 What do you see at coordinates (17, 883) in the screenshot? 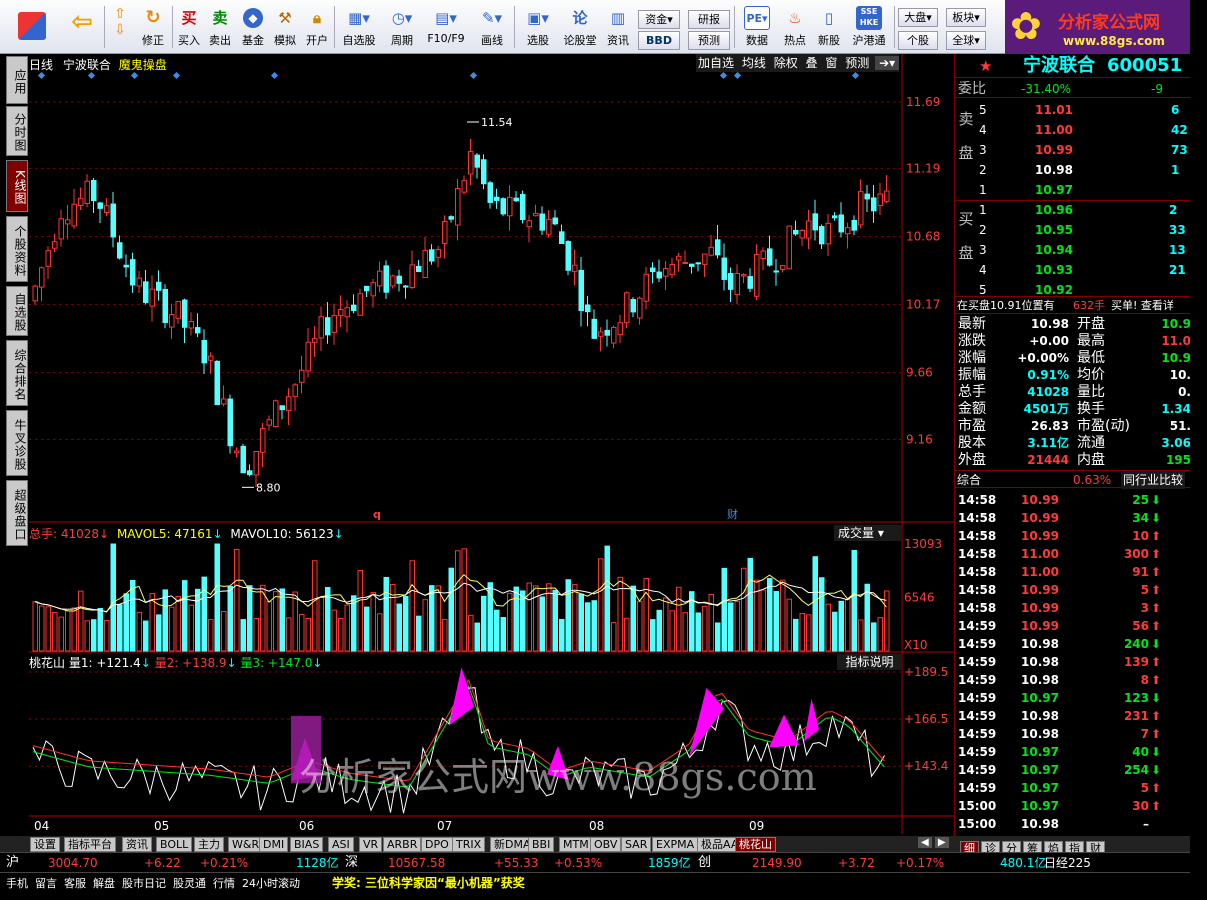
I see `bottom-link: 手机` at bounding box center [17, 883].